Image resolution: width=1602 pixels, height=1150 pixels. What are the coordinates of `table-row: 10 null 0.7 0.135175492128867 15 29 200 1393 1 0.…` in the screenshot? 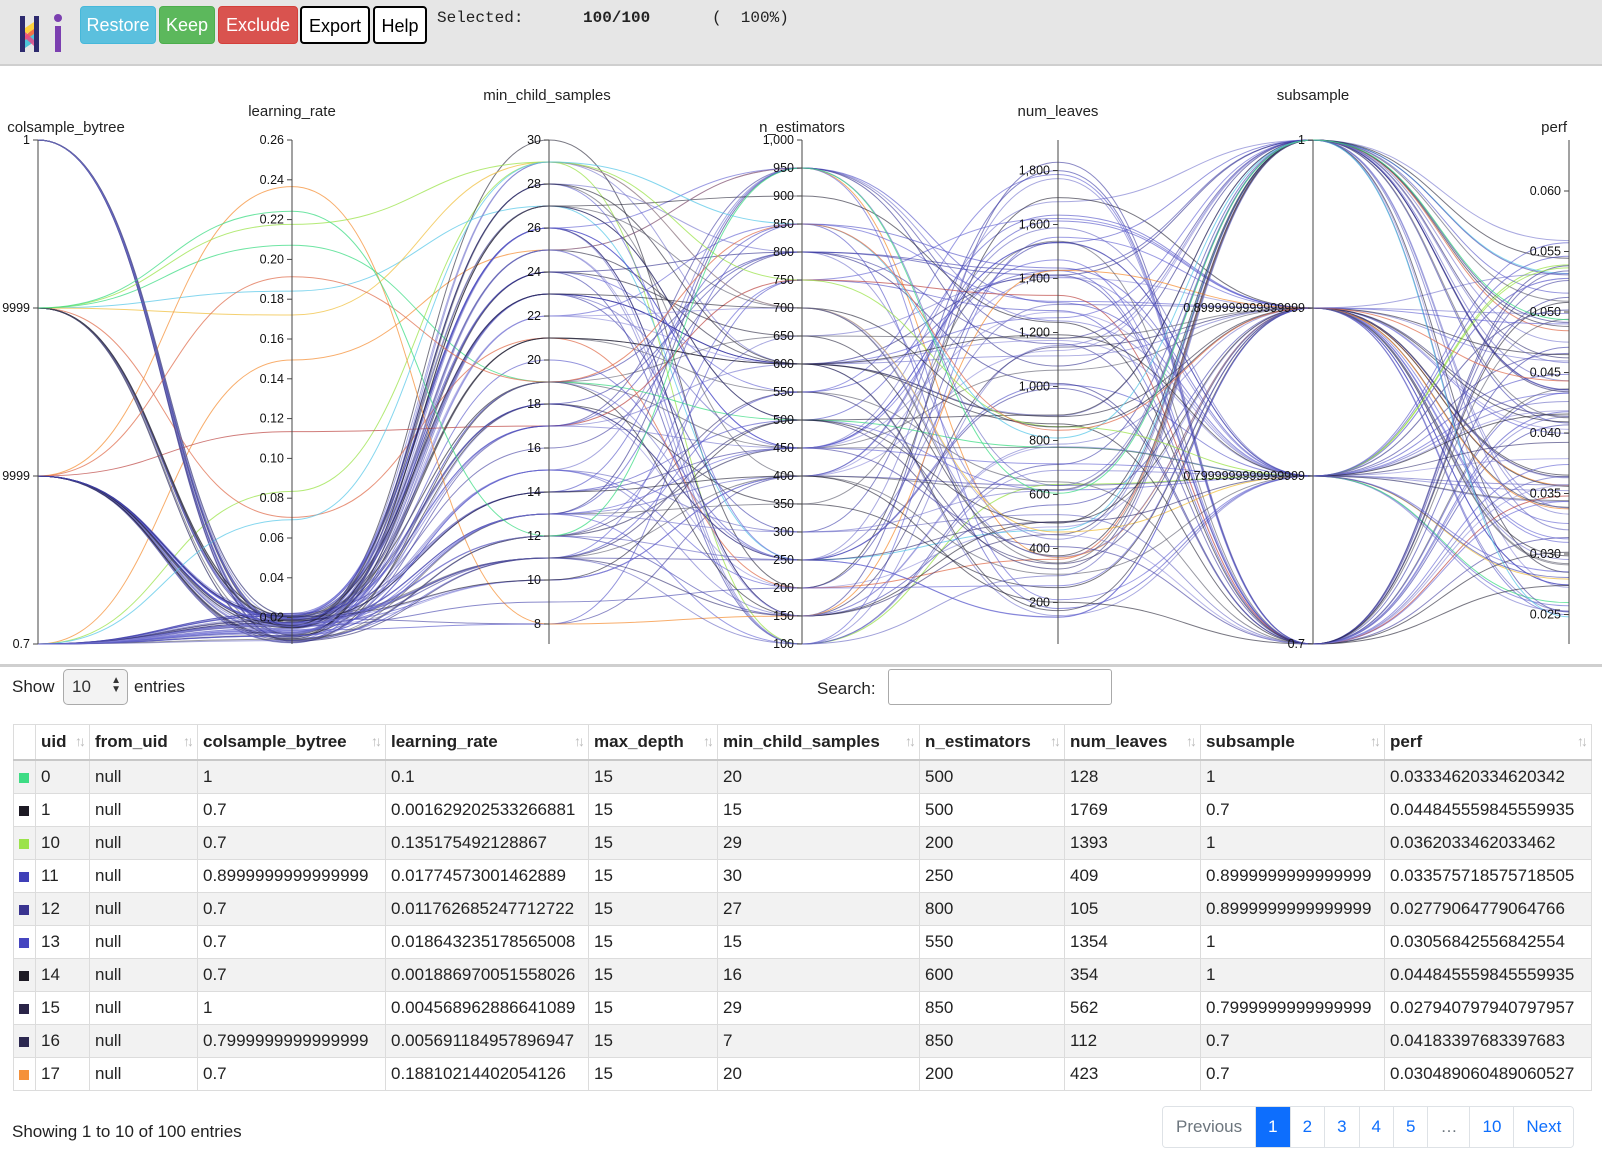 It's located at (802, 843).